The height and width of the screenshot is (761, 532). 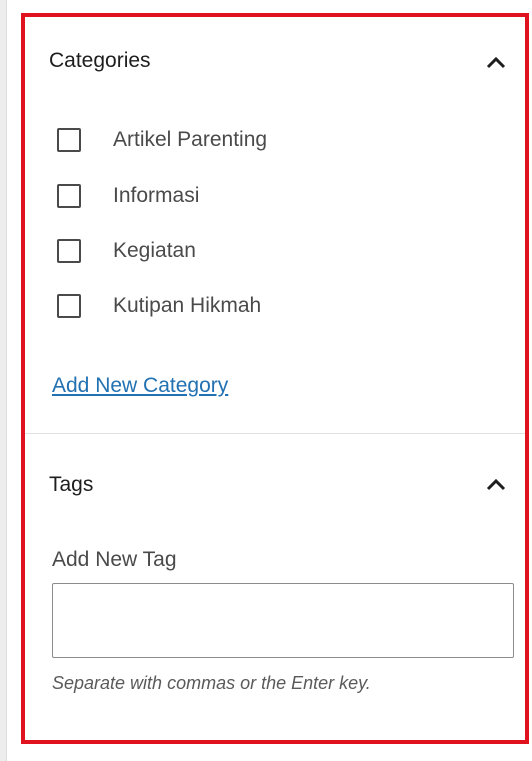 What do you see at coordinates (275, 485) in the screenshot?
I see `tags-panel-header: Tags` at bounding box center [275, 485].